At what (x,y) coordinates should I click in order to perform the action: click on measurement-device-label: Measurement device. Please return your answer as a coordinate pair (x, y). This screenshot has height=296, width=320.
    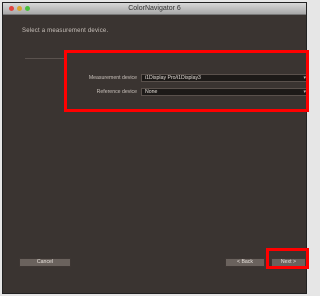
    Looking at the image, I should click on (112, 78).